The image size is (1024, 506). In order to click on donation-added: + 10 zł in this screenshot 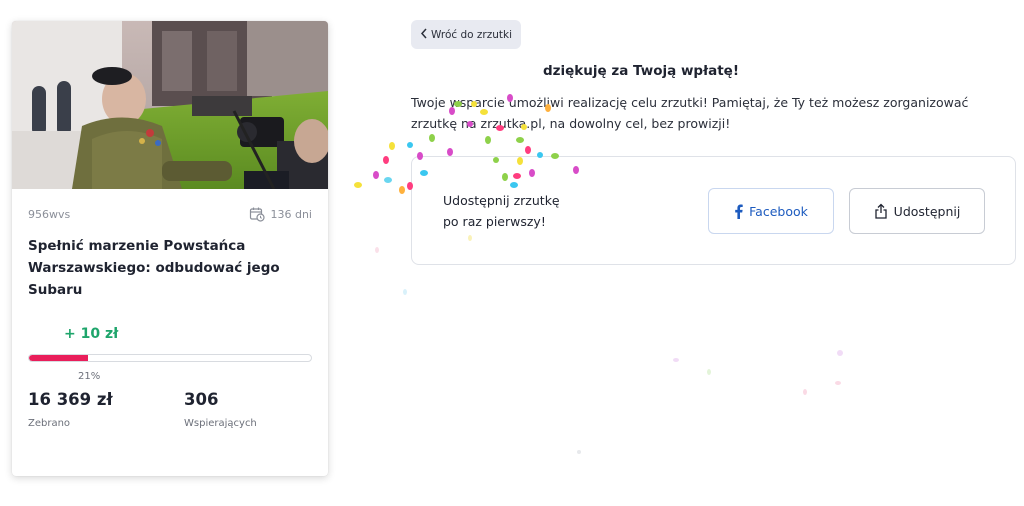, I will do `click(91, 334)`.